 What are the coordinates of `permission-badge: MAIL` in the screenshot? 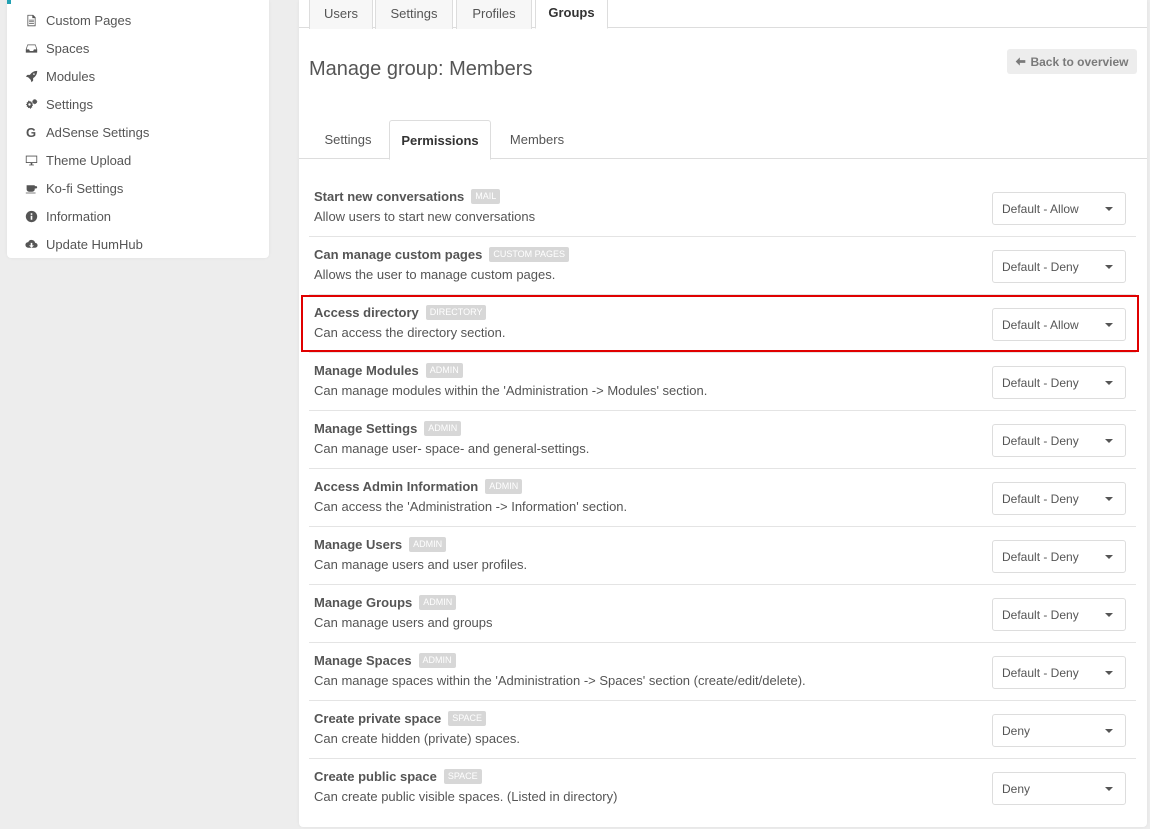 It's located at (486, 196).